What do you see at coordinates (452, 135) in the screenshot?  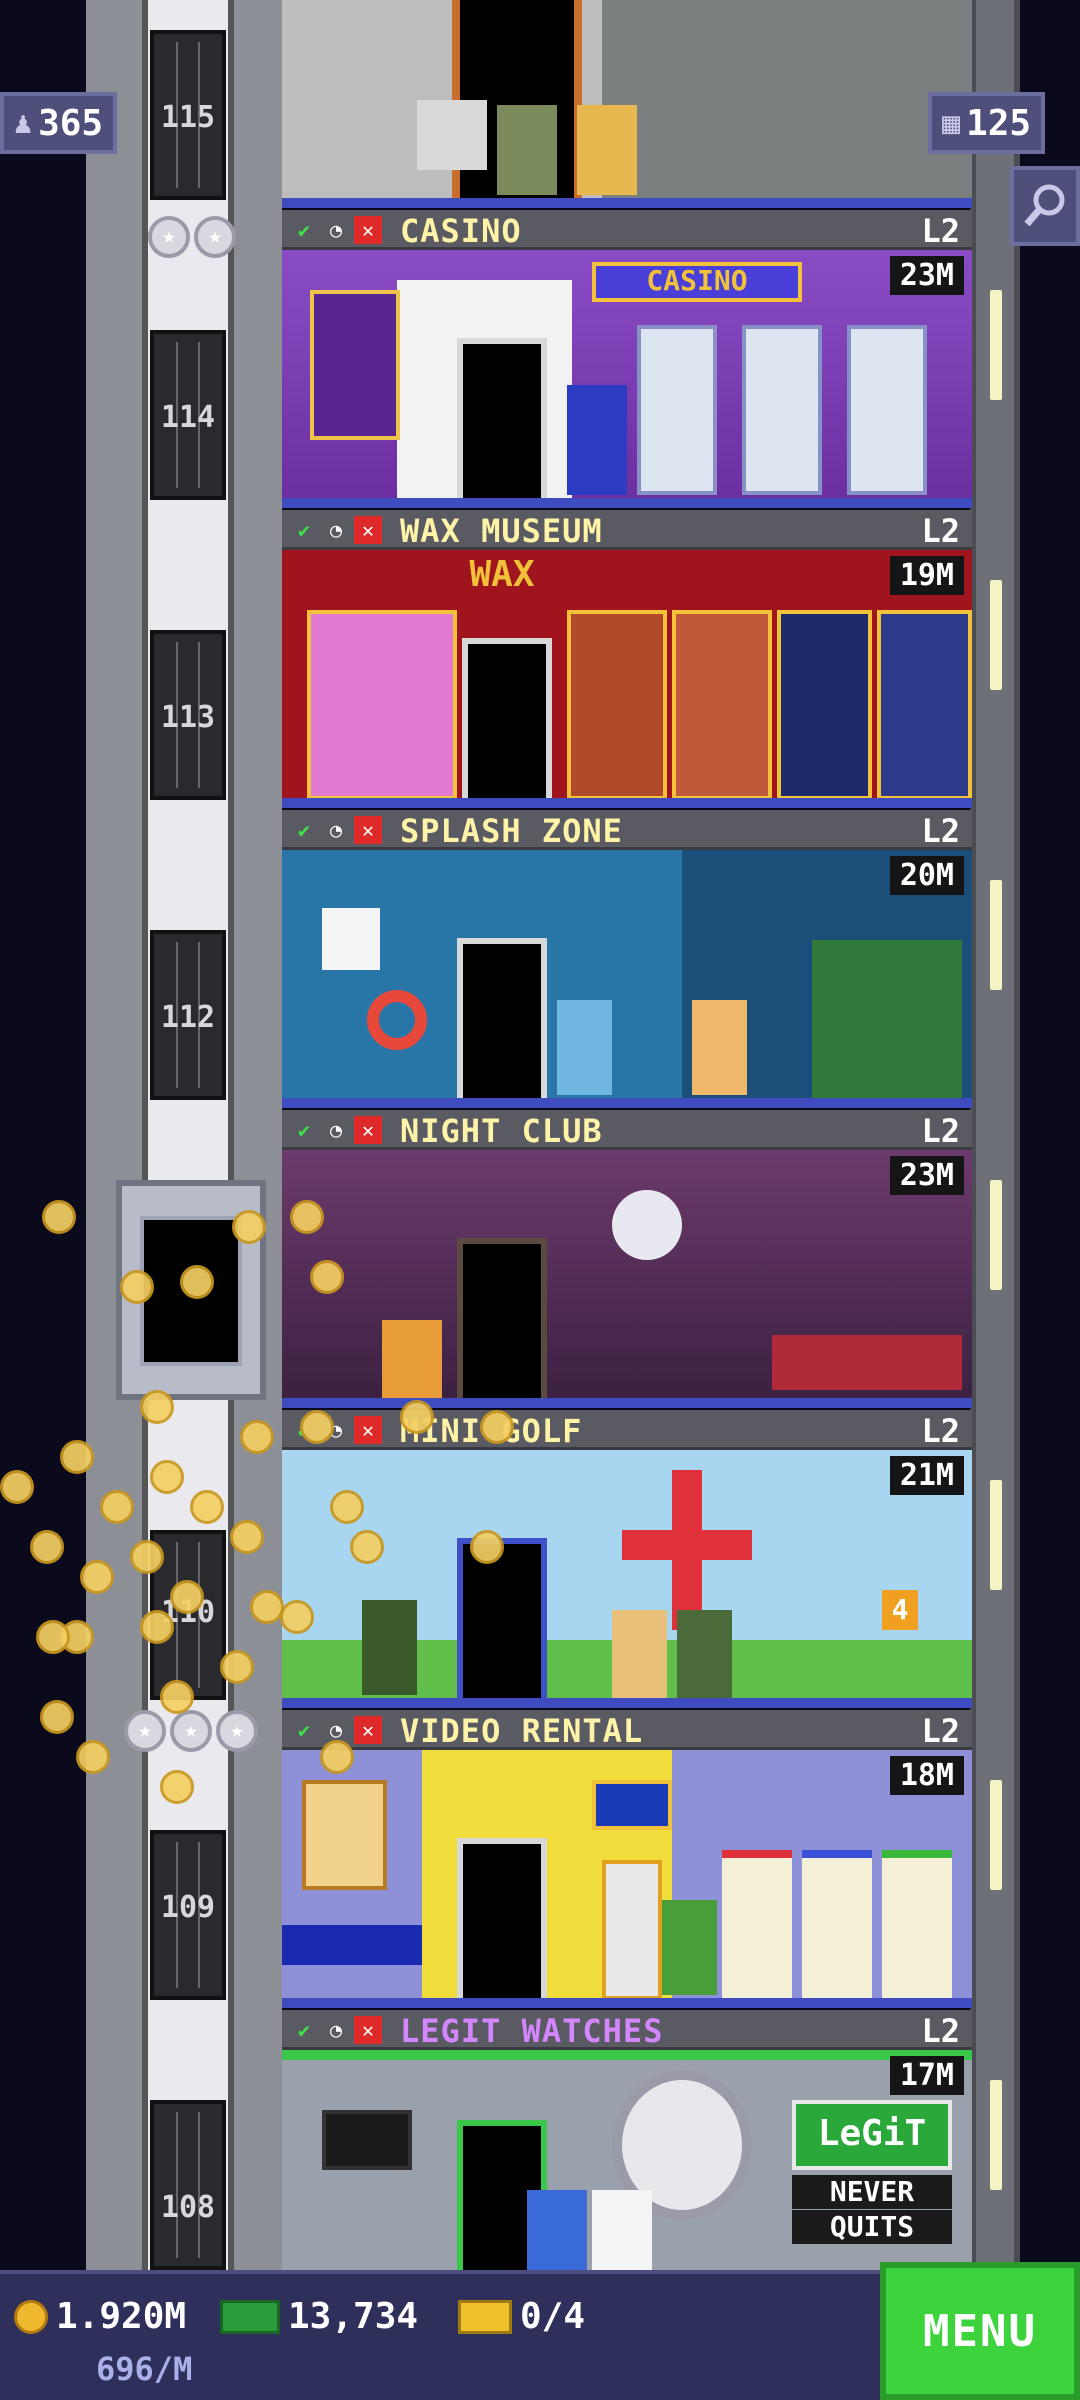 I see `water-cooler` at bounding box center [452, 135].